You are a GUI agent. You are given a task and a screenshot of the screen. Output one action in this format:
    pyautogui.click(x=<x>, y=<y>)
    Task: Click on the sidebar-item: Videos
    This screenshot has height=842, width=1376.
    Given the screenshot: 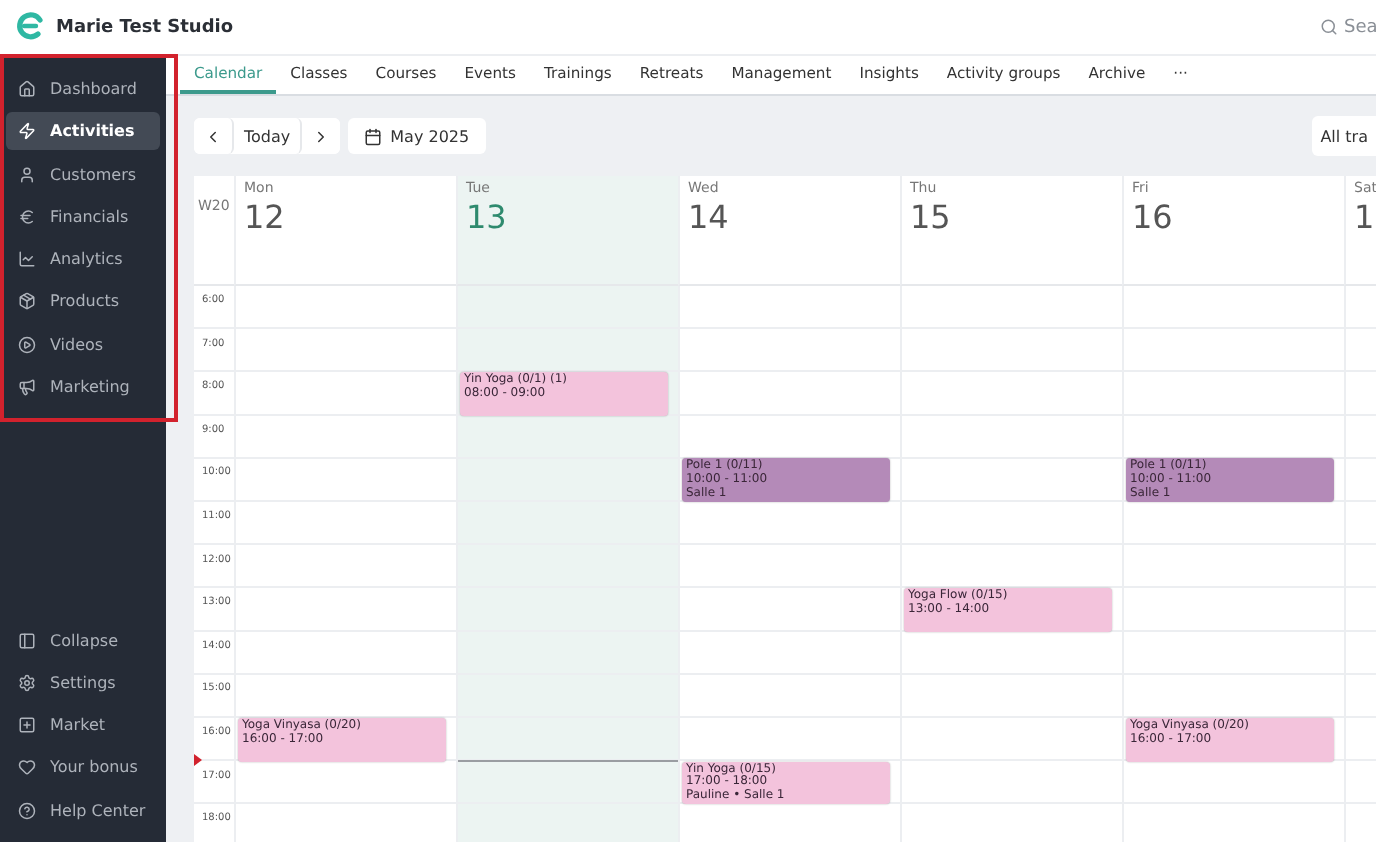 What is the action you would take?
    pyautogui.click(x=83, y=344)
    